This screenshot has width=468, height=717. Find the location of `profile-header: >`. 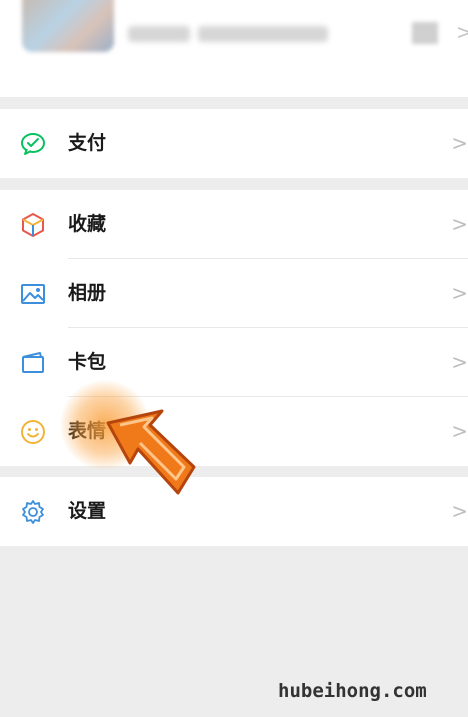

profile-header: > is located at coordinates (234, 48).